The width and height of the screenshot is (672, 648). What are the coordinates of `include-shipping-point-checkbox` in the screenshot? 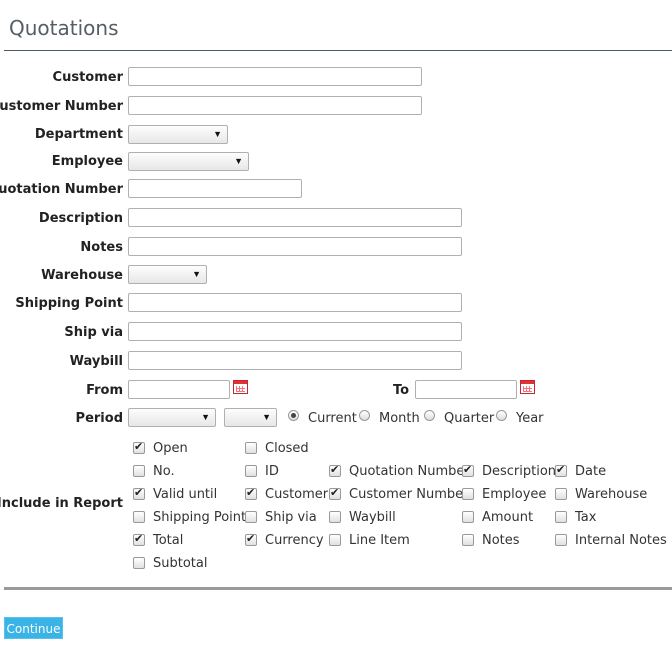 It's located at (139, 517).